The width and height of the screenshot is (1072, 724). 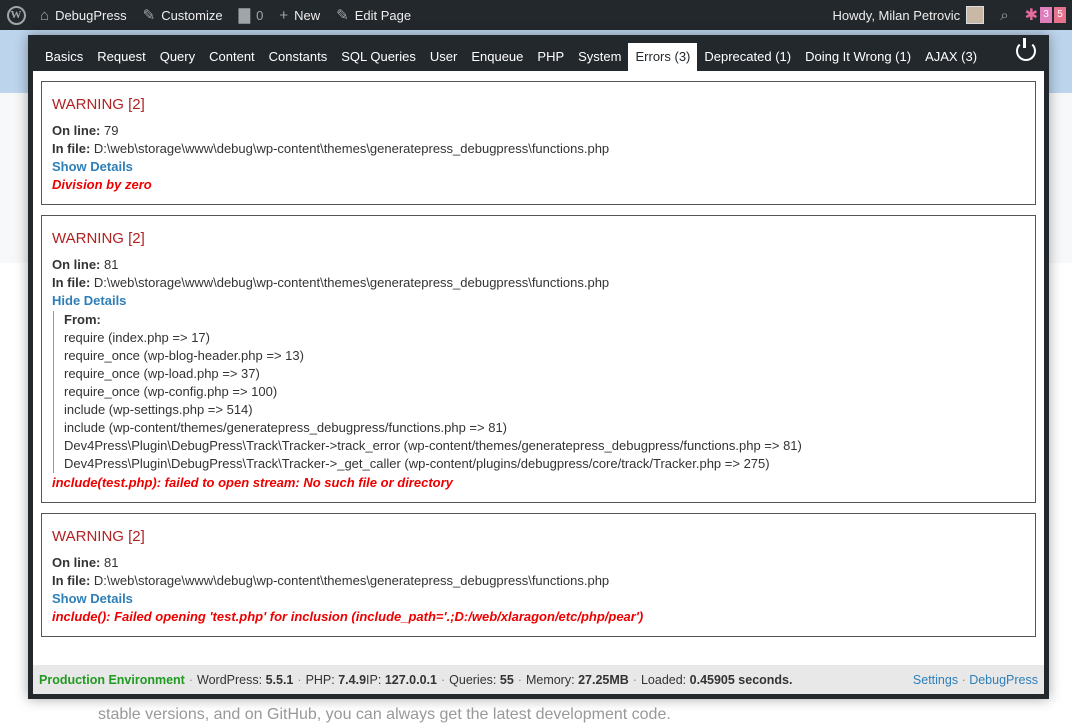 I want to click on debug-badge-b: 5, so click(x=1060, y=15).